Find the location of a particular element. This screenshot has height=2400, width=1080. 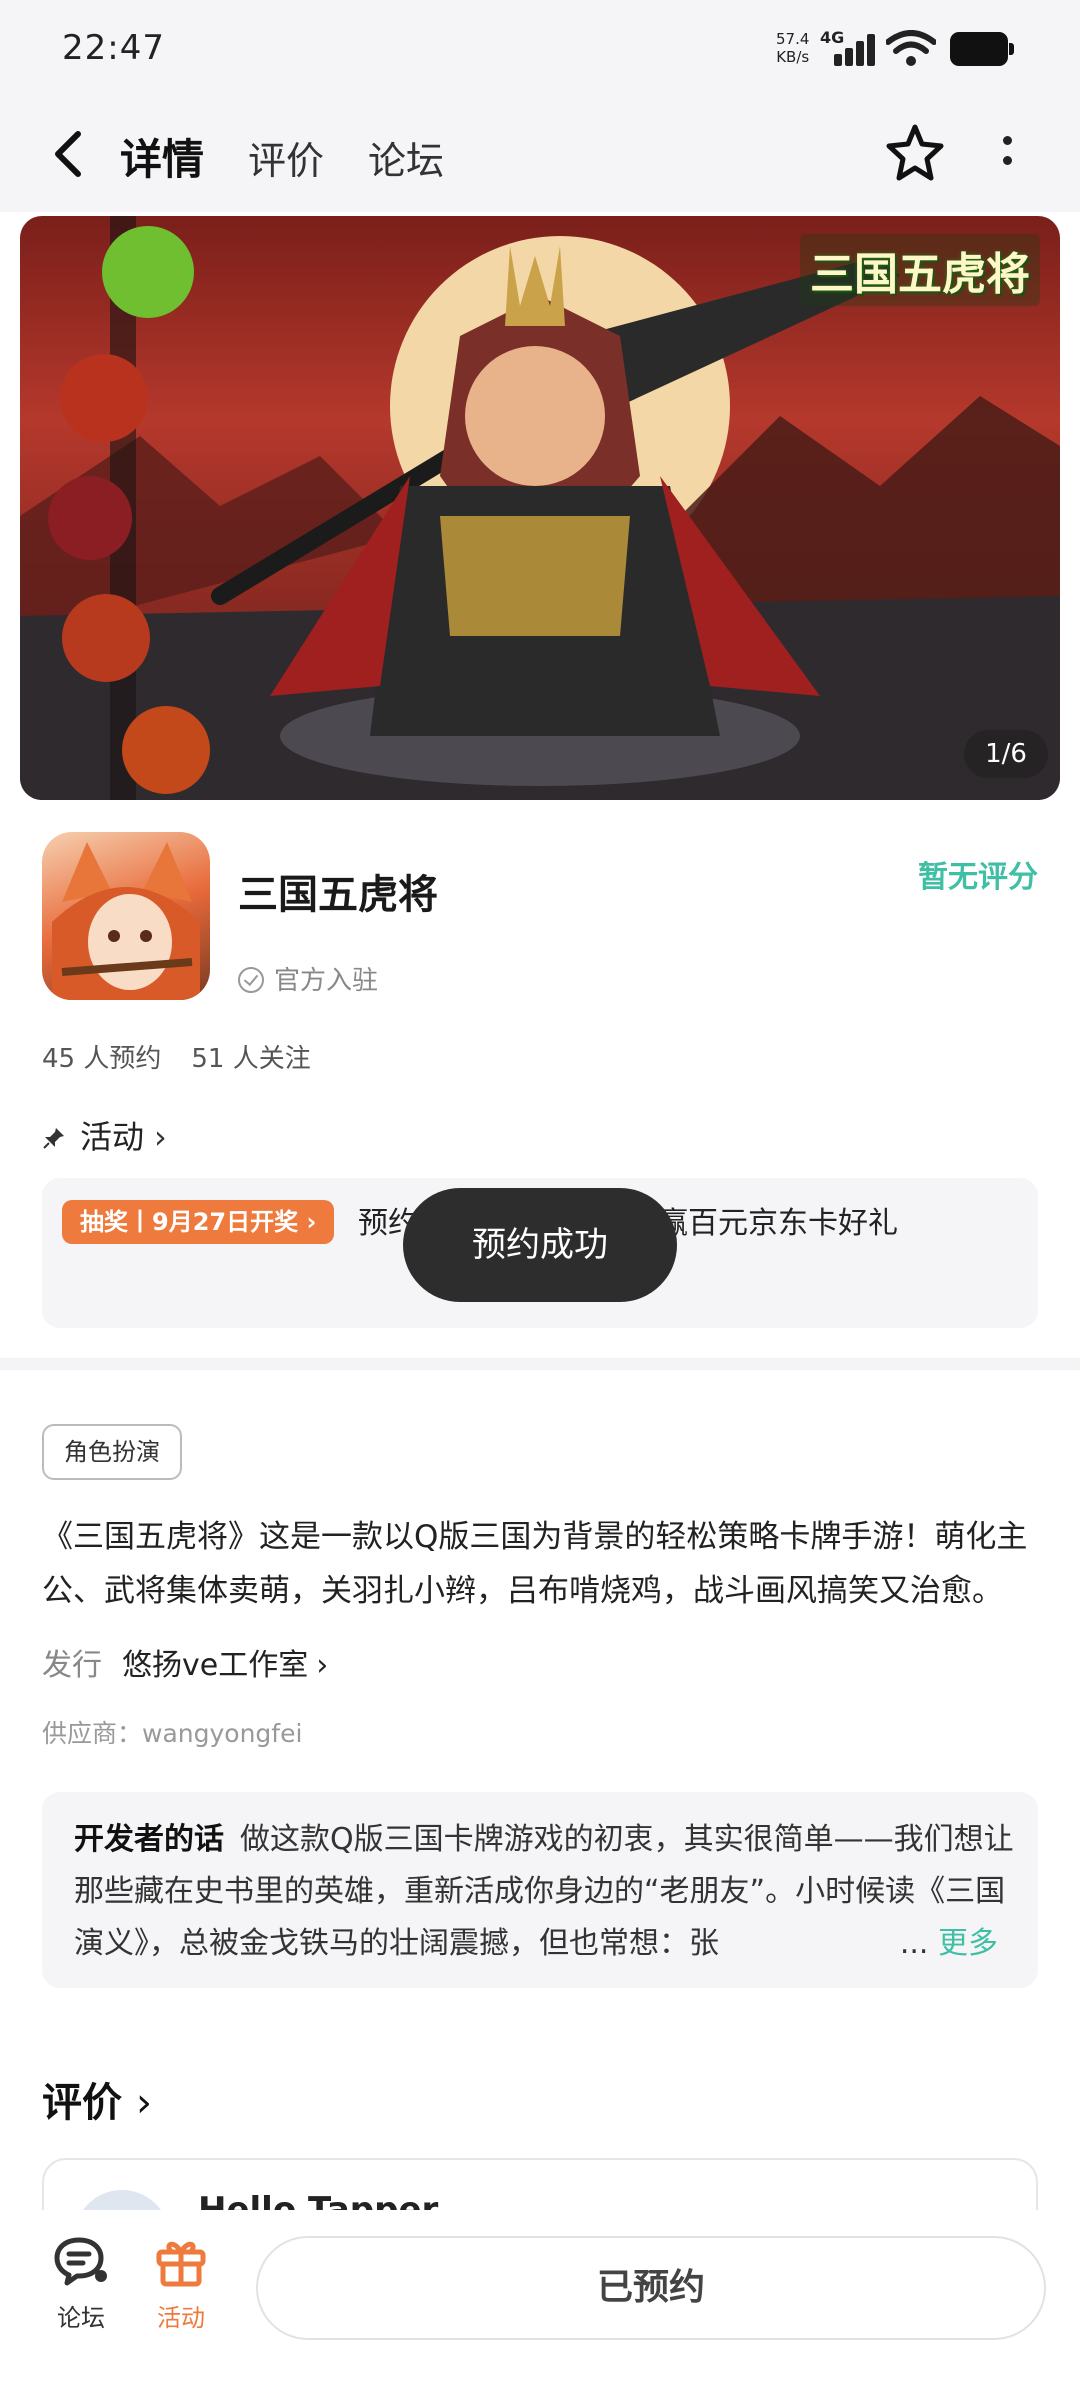

rating-status: 暂无评分 is located at coordinates (978, 877).